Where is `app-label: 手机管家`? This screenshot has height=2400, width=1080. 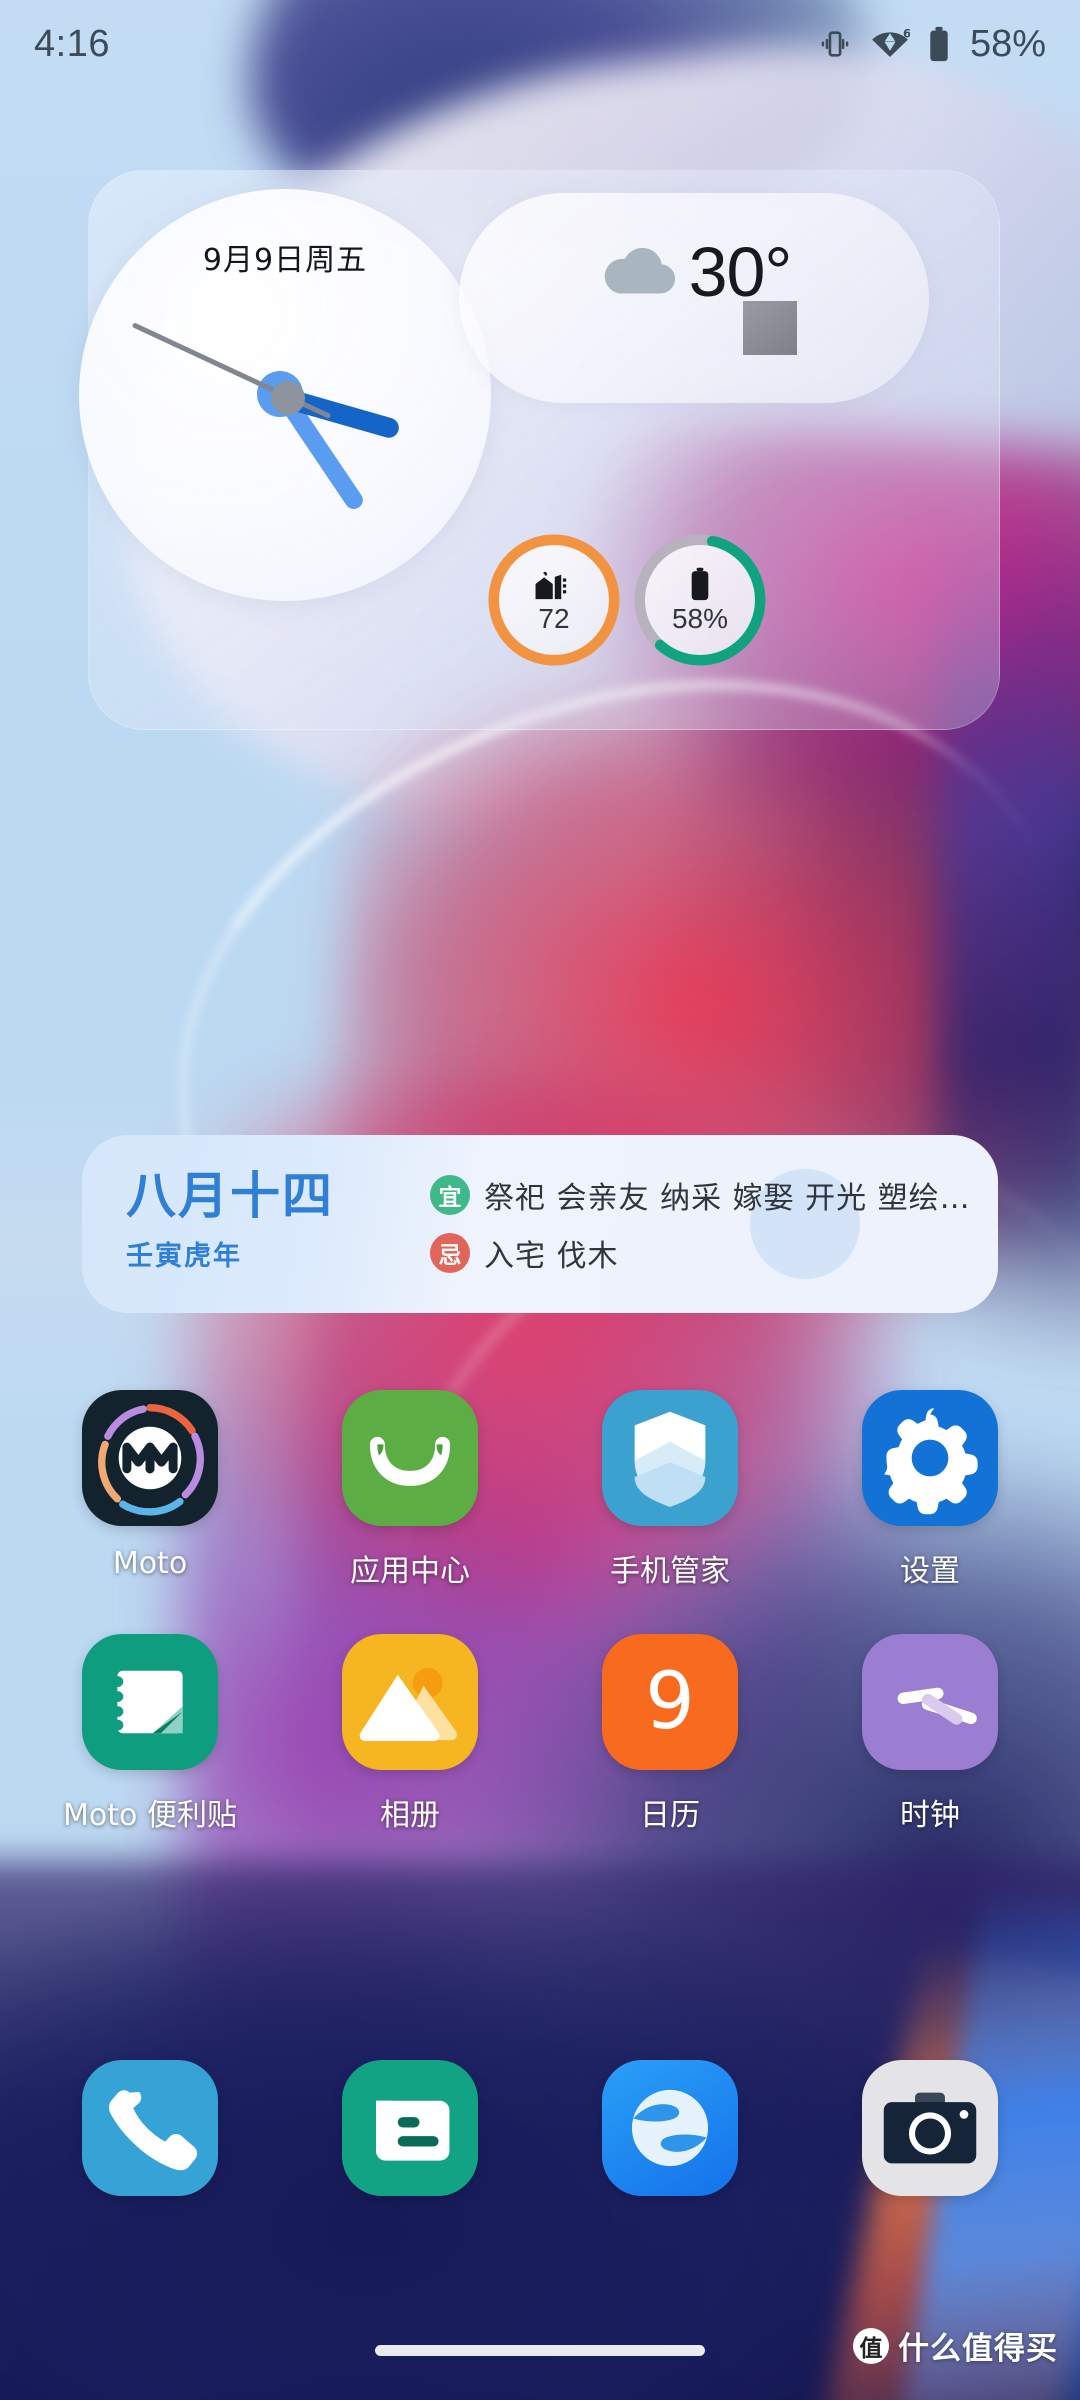
app-label: 手机管家 is located at coordinates (670, 1571).